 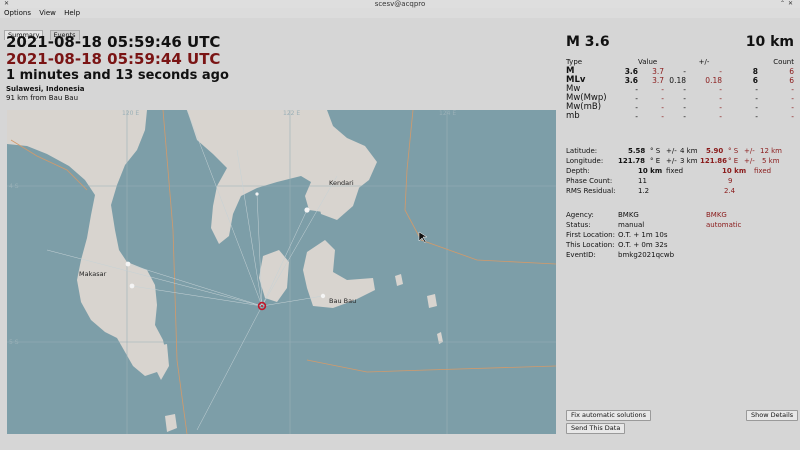 I want to click on window-title: scesv@acqpro, so click(x=400, y=4).